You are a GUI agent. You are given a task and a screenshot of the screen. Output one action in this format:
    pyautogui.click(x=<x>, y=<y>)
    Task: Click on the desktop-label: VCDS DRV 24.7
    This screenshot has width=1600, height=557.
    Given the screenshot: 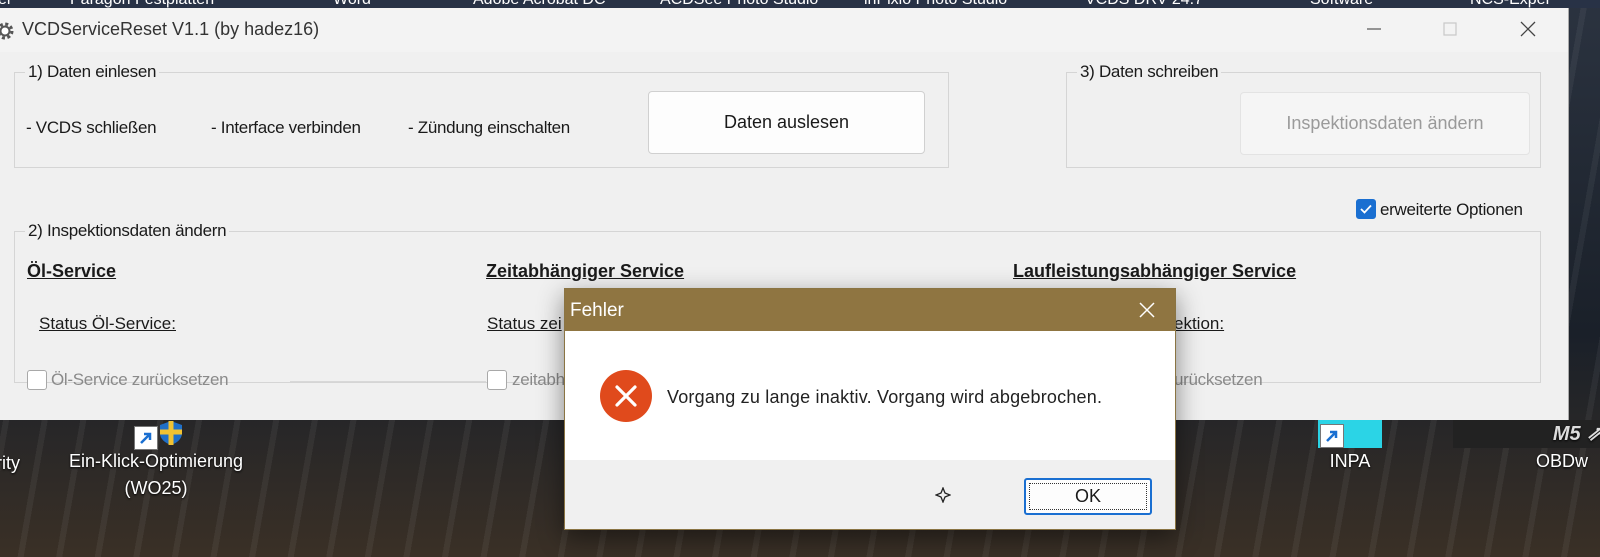 What is the action you would take?
    pyautogui.click(x=1144, y=4)
    